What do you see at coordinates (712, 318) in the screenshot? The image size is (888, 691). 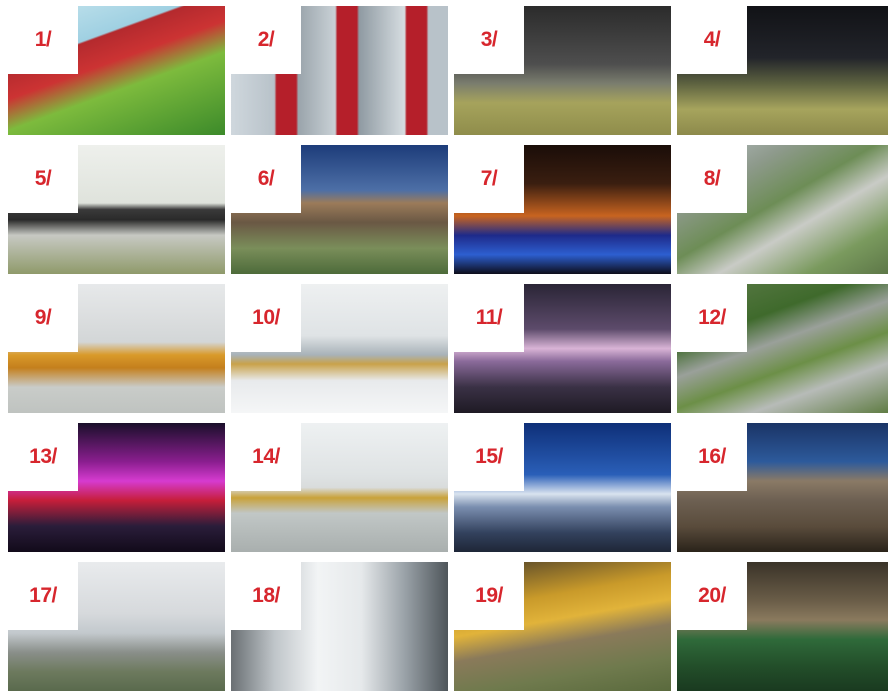 I see `tile-number-label: 12/` at bounding box center [712, 318].